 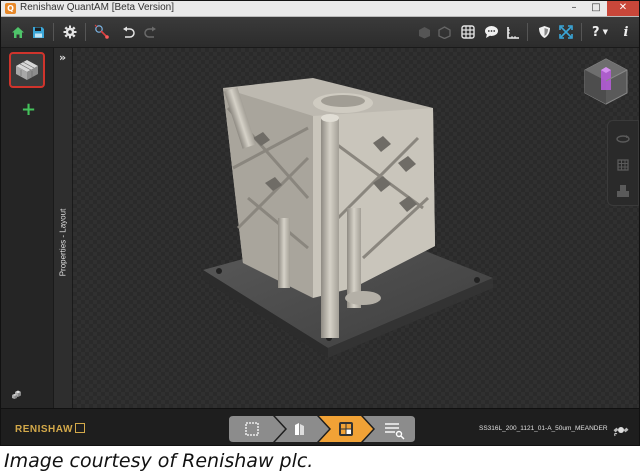 I want to click on build-file-name: SS316L_200_1121_01-A_50um_MEANDER, so click(x=543, y=428).